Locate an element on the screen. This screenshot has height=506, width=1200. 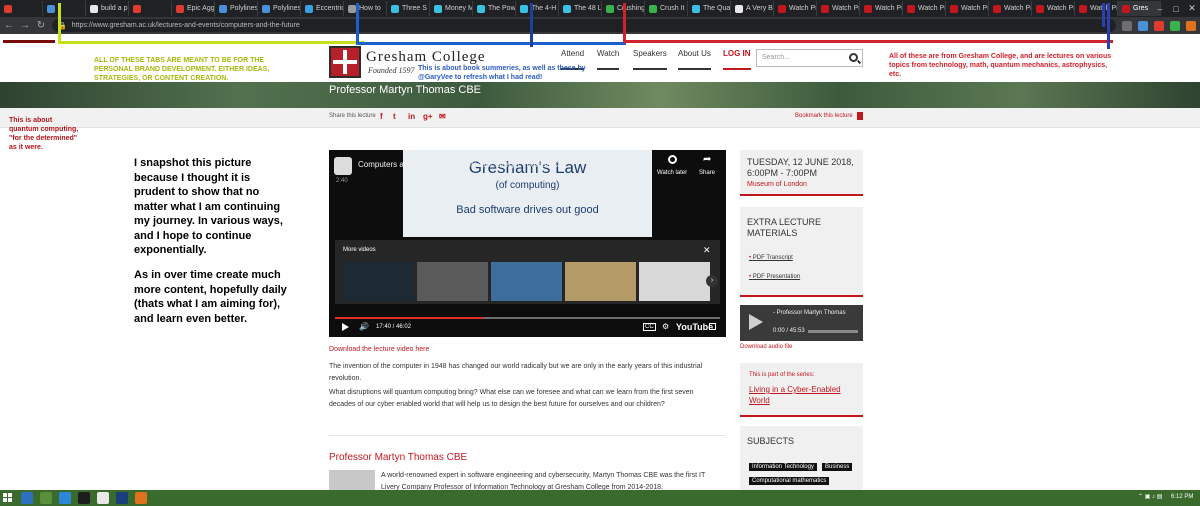
close-window-icon: ✕ is located at coordinates (1192, 8).